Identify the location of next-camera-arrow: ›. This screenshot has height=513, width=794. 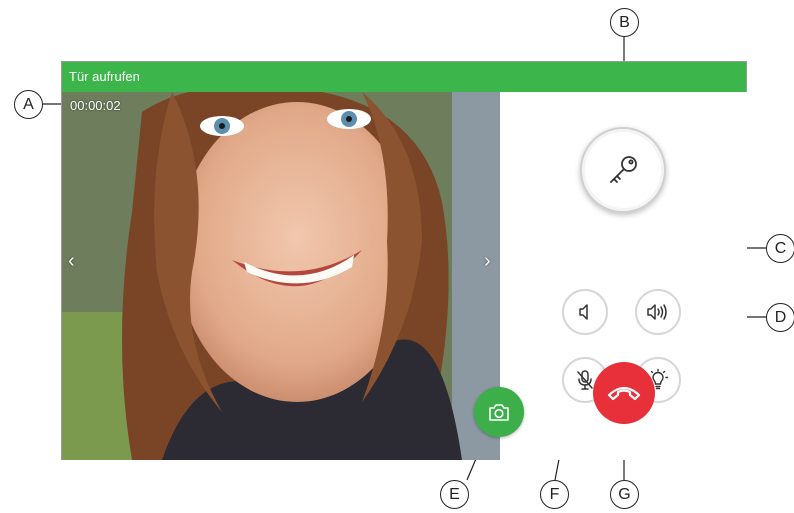
(487, 261).